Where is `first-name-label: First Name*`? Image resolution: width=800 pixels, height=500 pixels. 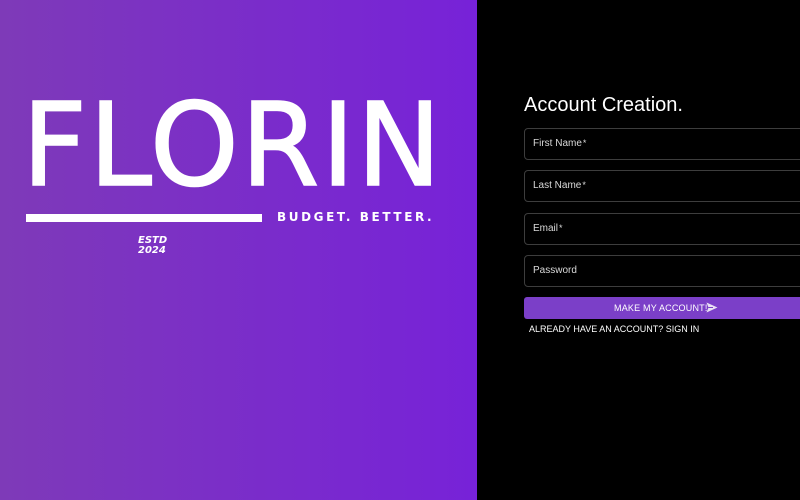
first-name-label: First Name* is located at coordinates (560, 143).